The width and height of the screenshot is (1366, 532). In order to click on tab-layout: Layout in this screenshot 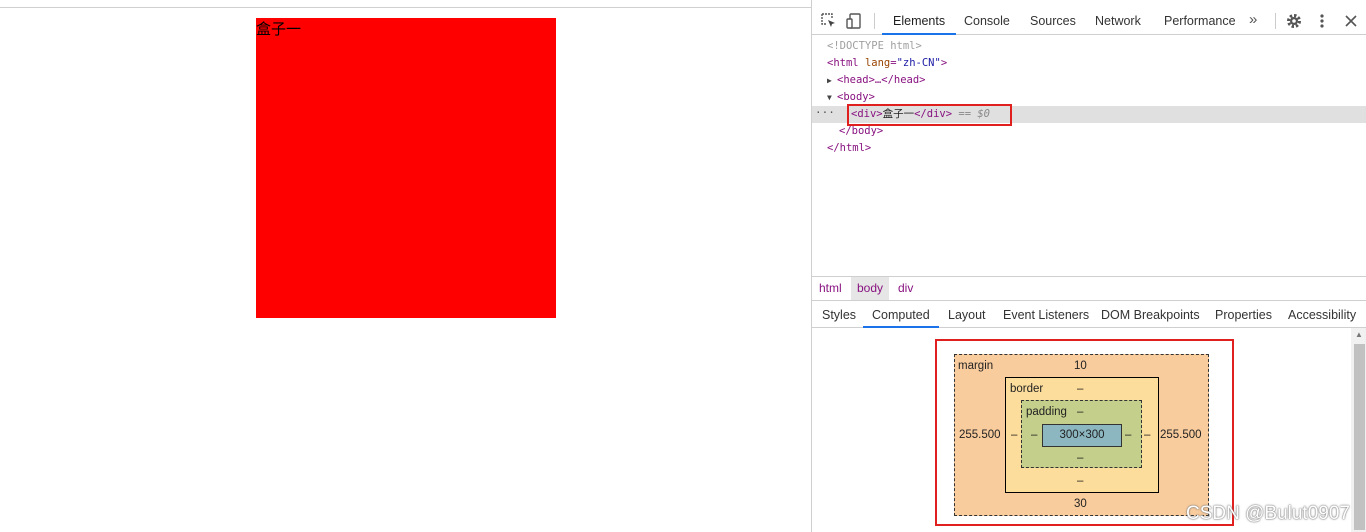, I will do `click(967, 314)`.